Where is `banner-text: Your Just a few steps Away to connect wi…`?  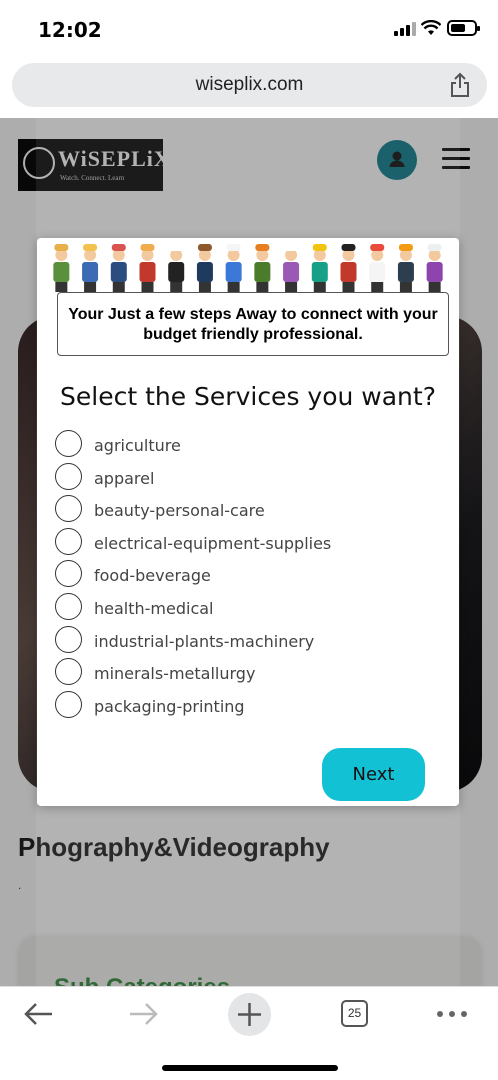 banner-text: Your Just a few steps Away to connect wi… is located at coordinates (253, 324).